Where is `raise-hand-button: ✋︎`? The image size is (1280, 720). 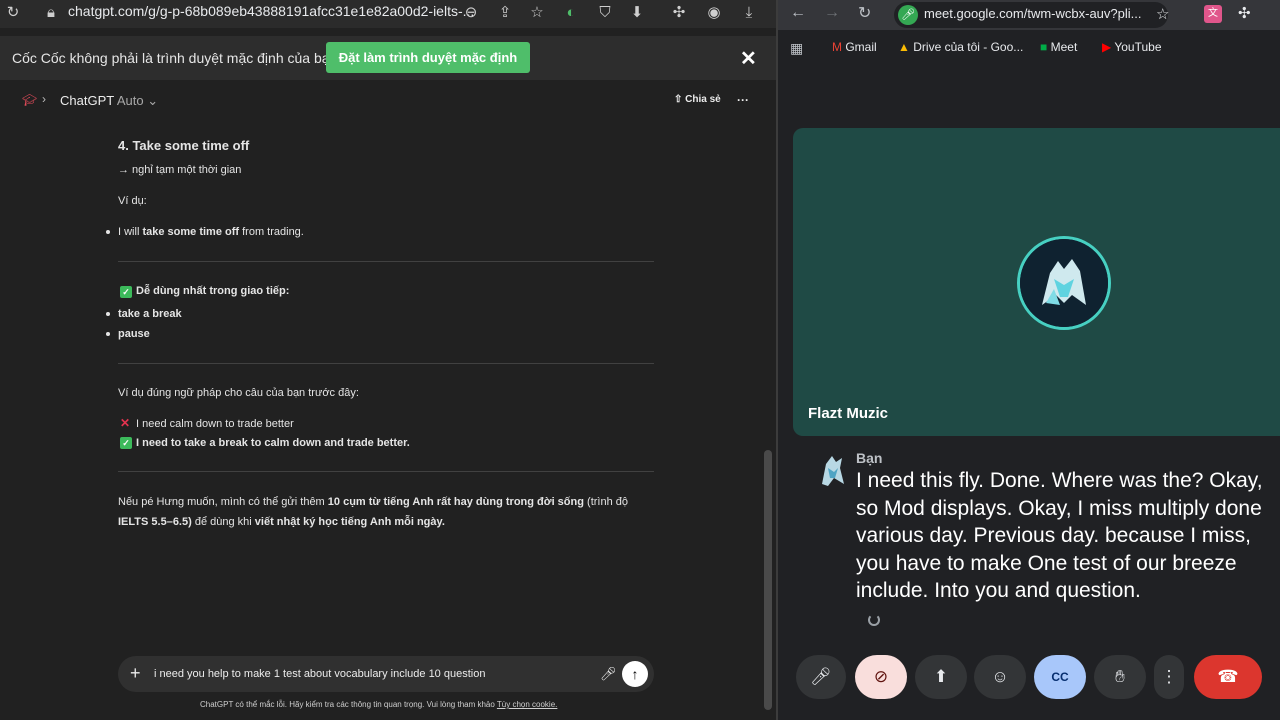
raise-hand-button: ✋︎ is located at coordinates (1120, 677).